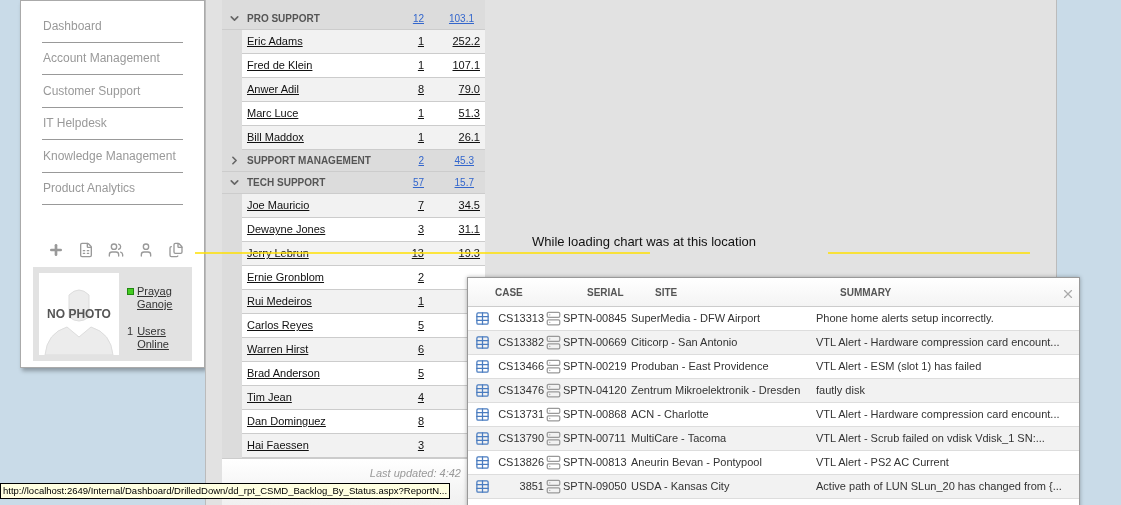  I want to click on agent-name-link: Dewayne Jones, so click(286, 229).